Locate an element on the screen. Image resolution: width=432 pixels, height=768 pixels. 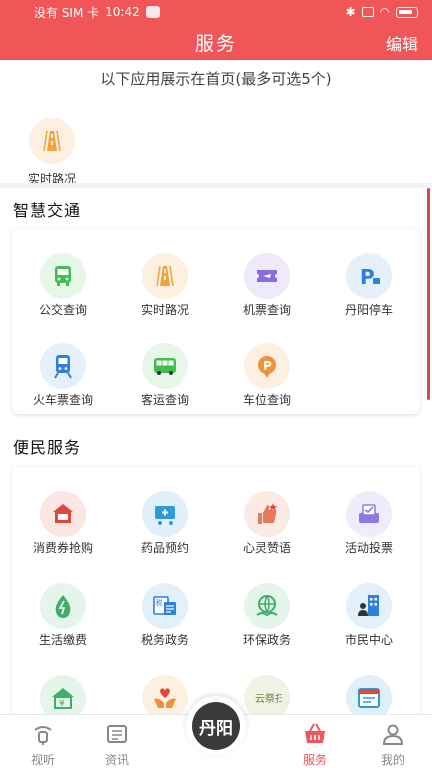
service-item: 环保政务 is located at coordinates (267, 614).